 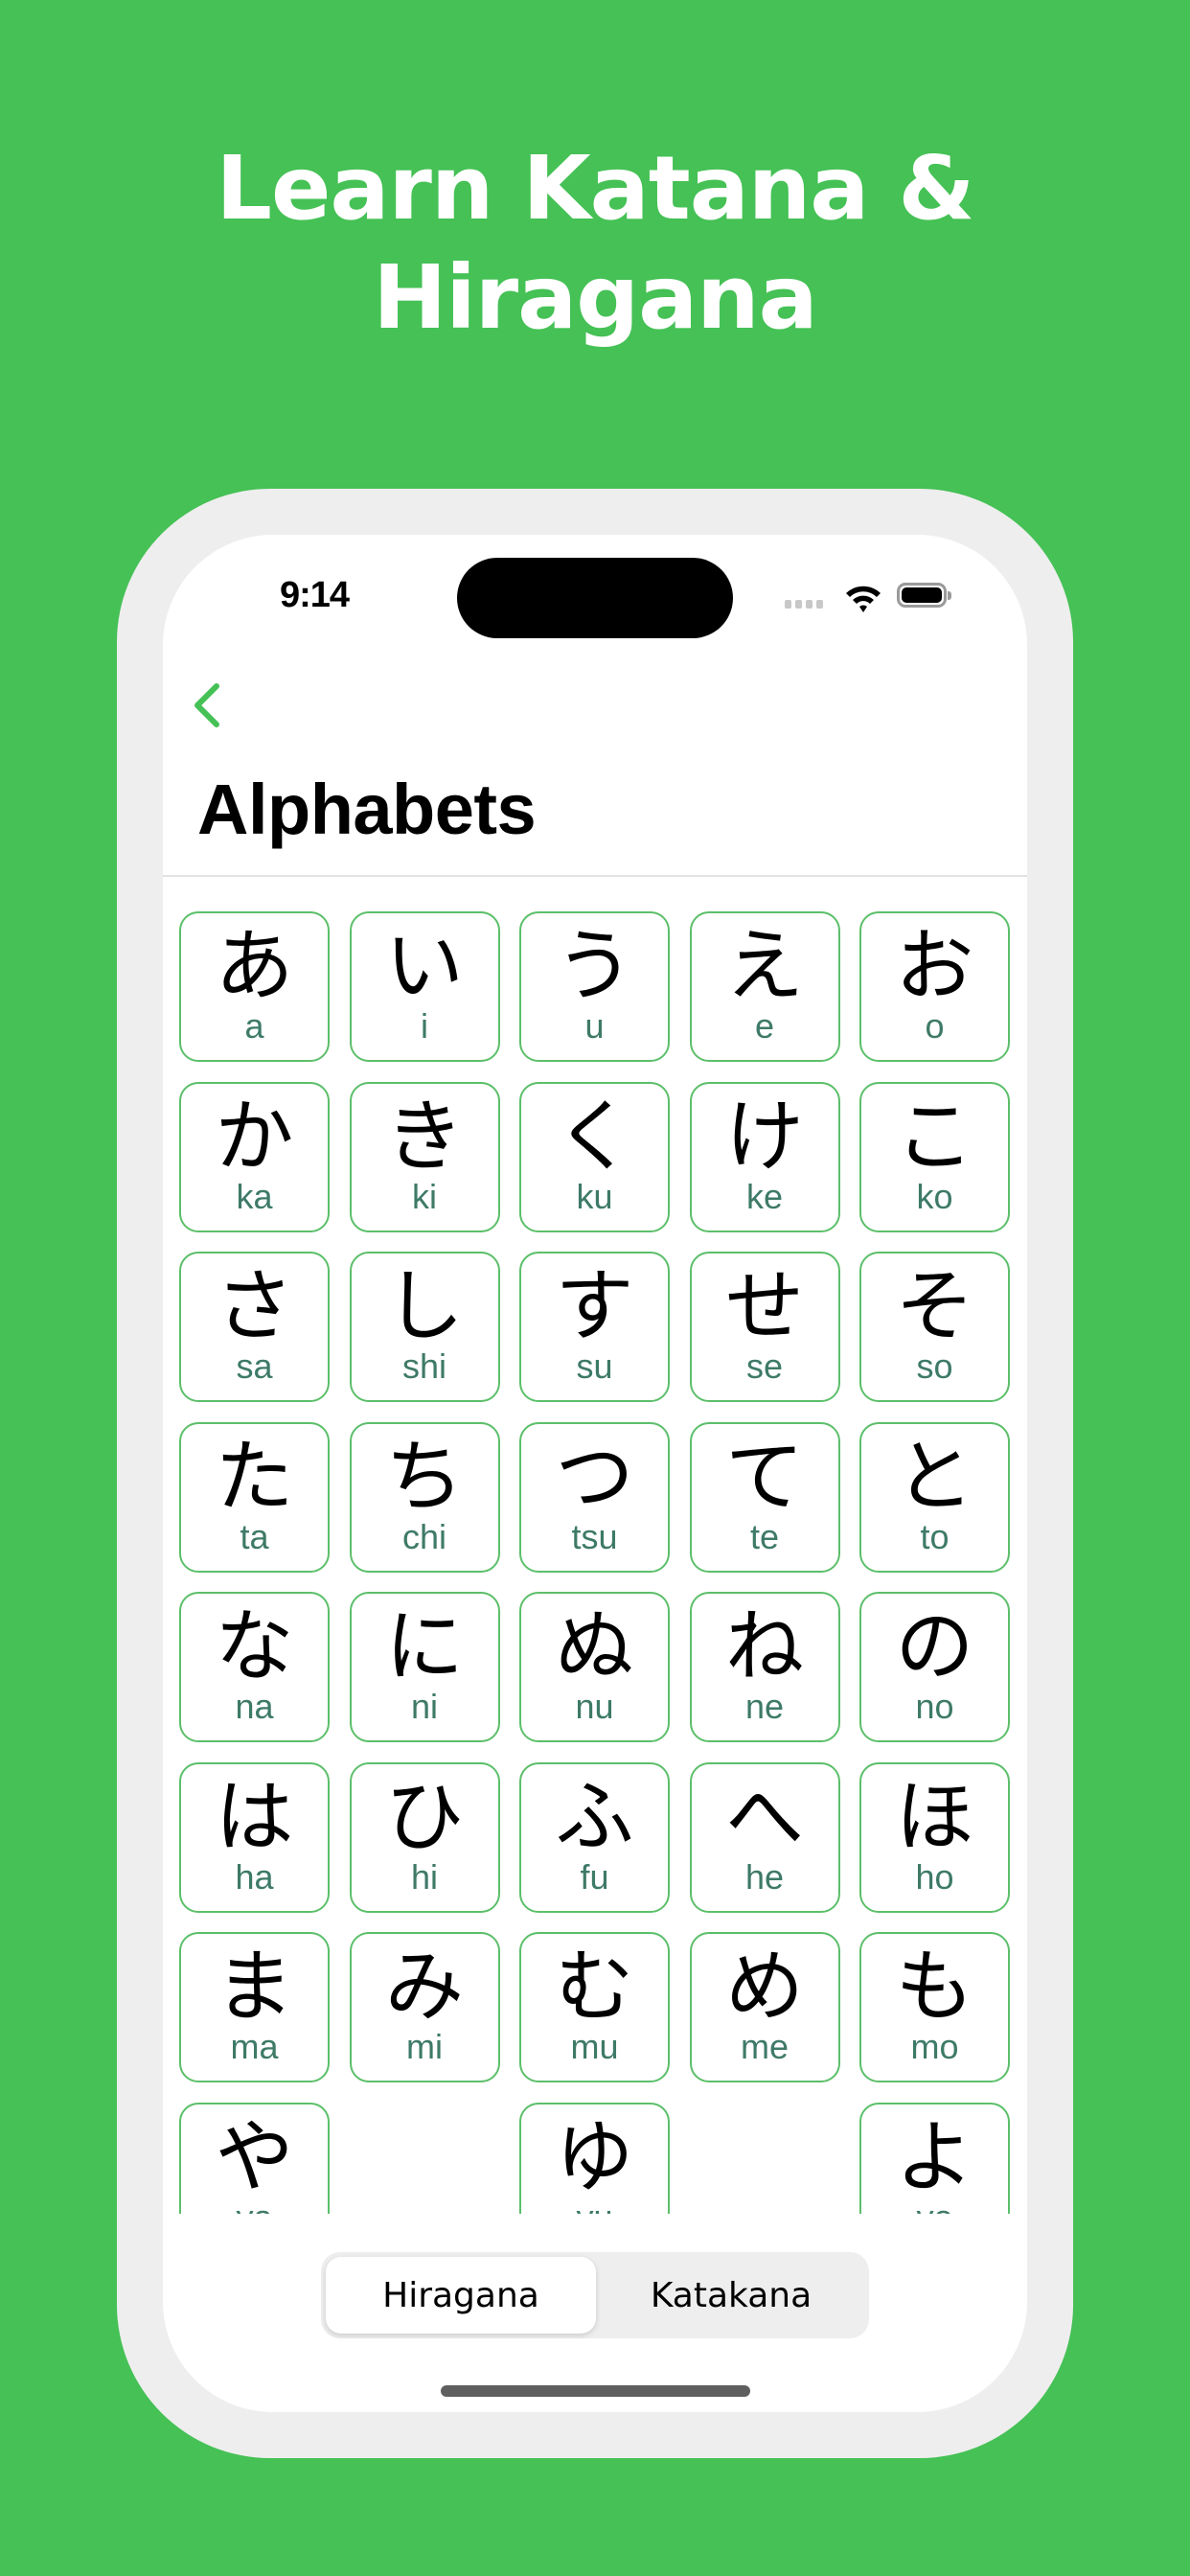 I want to click on kana-character: む, so click(x=594, y=1988).